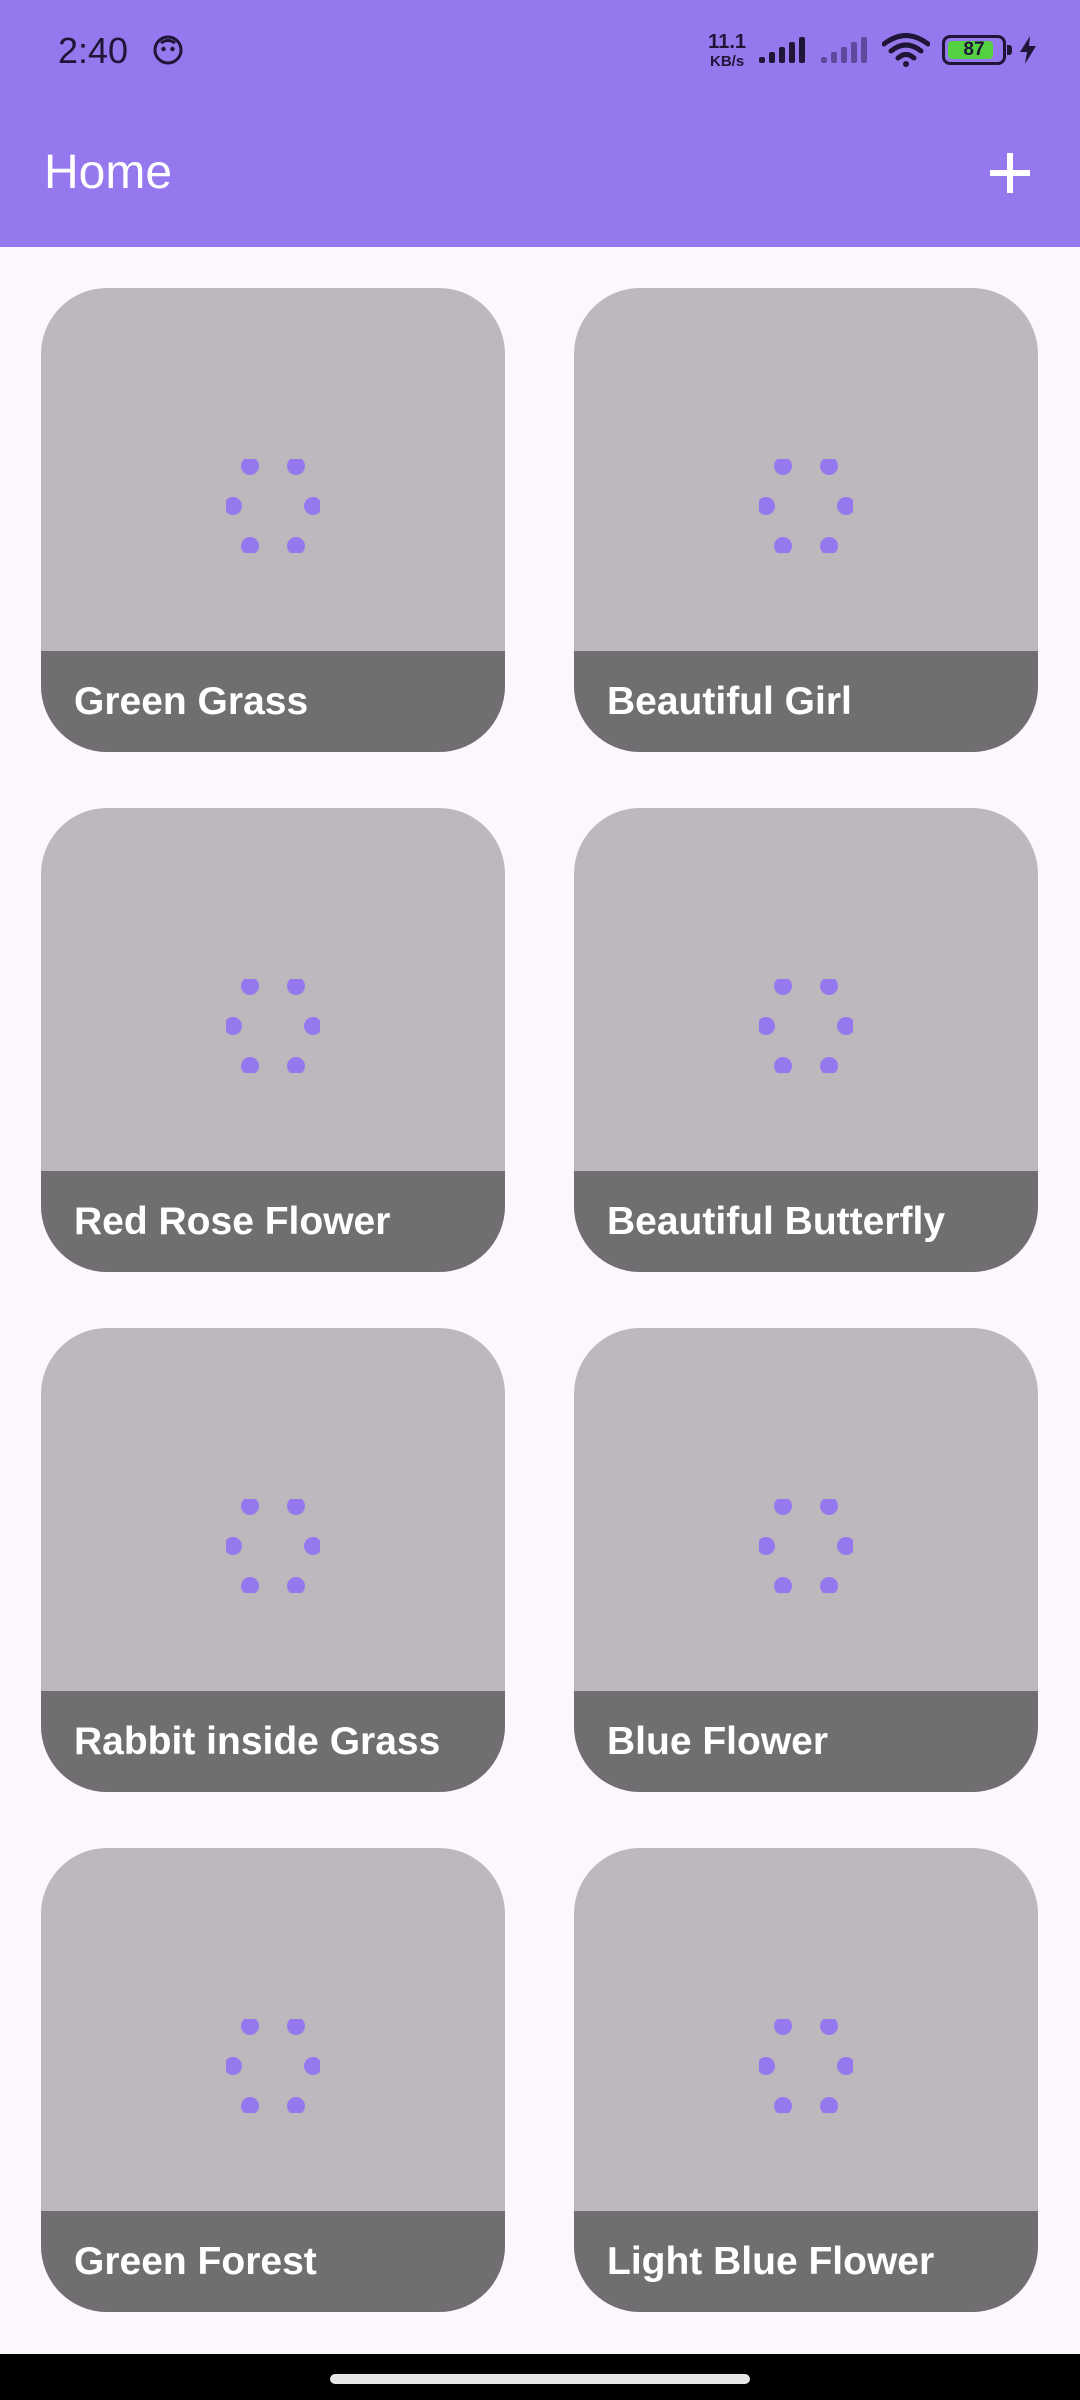 The height and width of the screenshot is (2400, 1080). Describe the element at coordinates (273, 701) in the screenshot. I see `image-card-title: Green Grass` at that location.